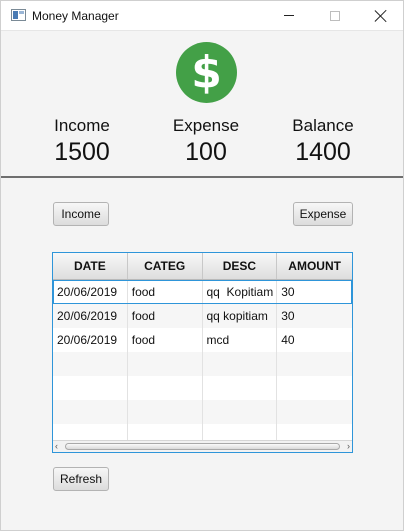 This screenshot has height=531, width=404. Describe the element at coordinates (206, 152) in the screenshot. I see `expense-value: 100` at that location.